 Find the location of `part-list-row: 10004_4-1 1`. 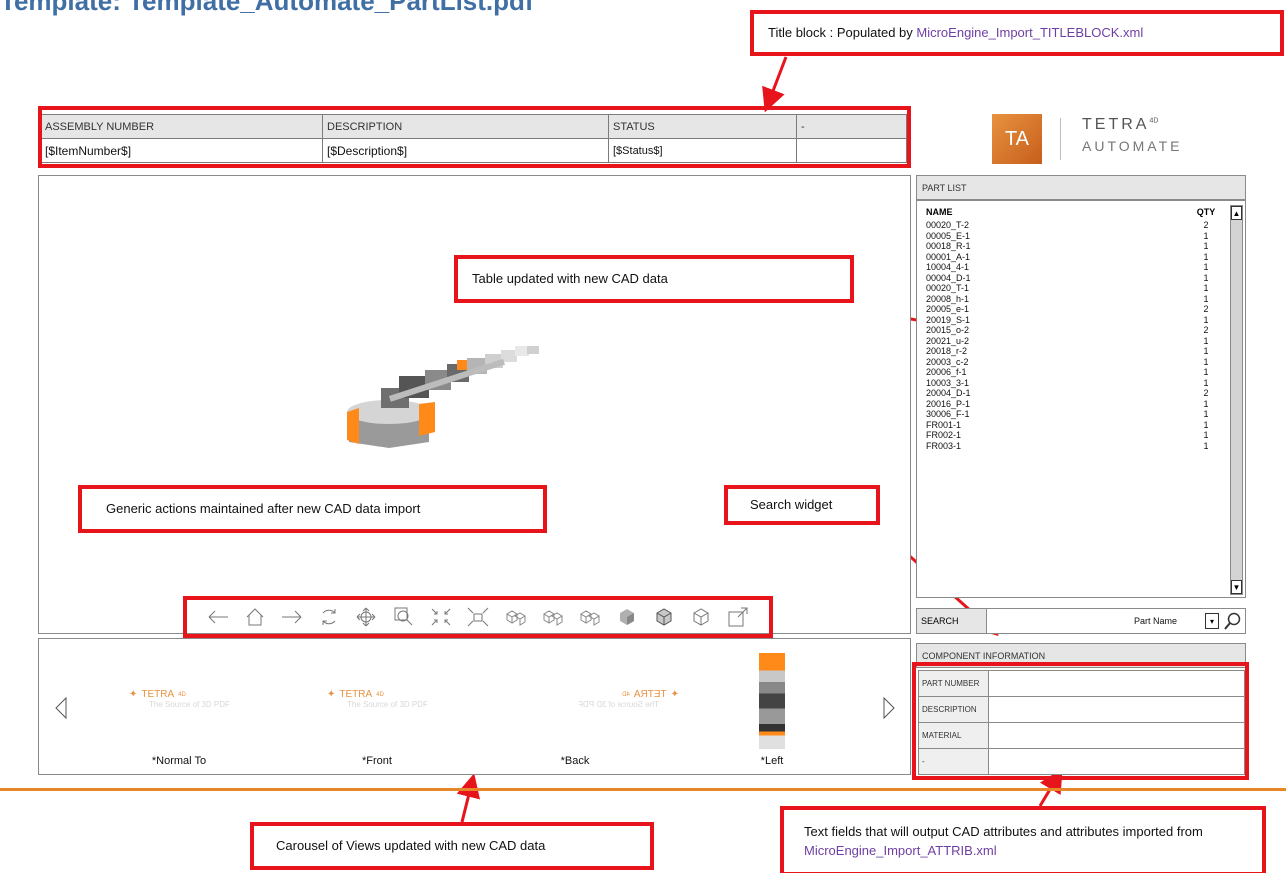

part-list-row: 10004_4-1 1 is located at coordinates (1071, 267).